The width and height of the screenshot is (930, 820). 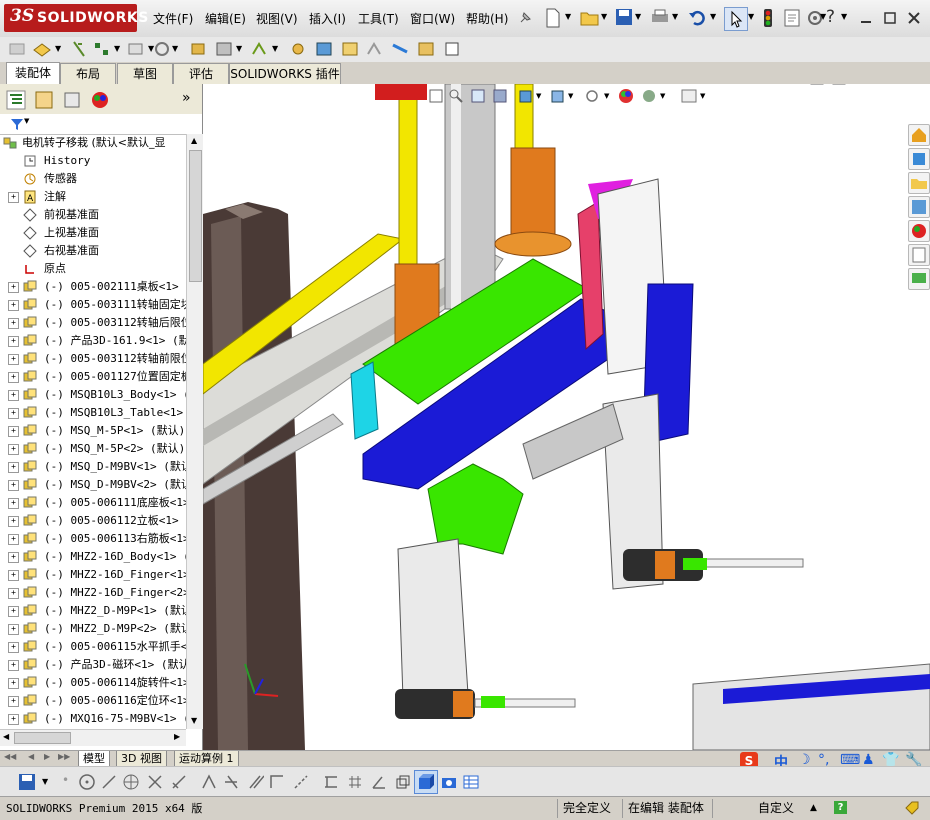 I want to click on explode-line-sketch-icon, so click(x=350, y=49).